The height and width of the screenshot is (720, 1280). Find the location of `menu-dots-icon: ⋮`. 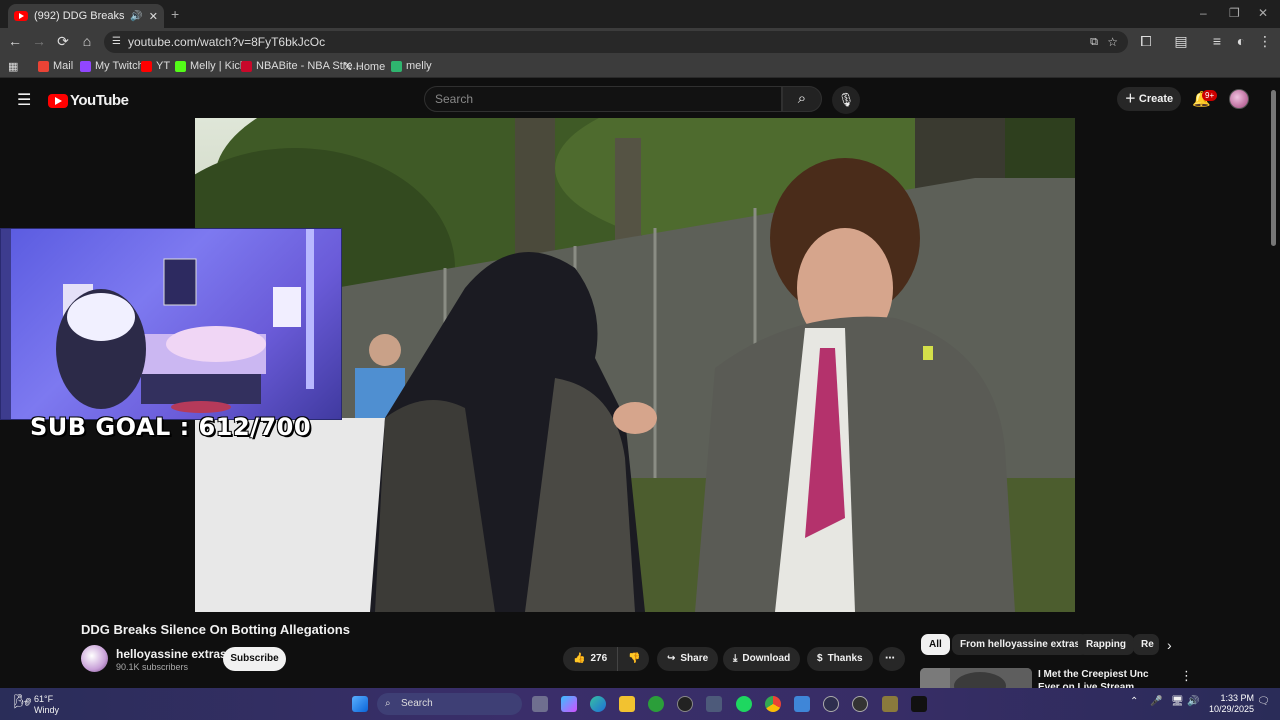

menu-dots-icon: ⋮ is located at coordinates (1265, 41).